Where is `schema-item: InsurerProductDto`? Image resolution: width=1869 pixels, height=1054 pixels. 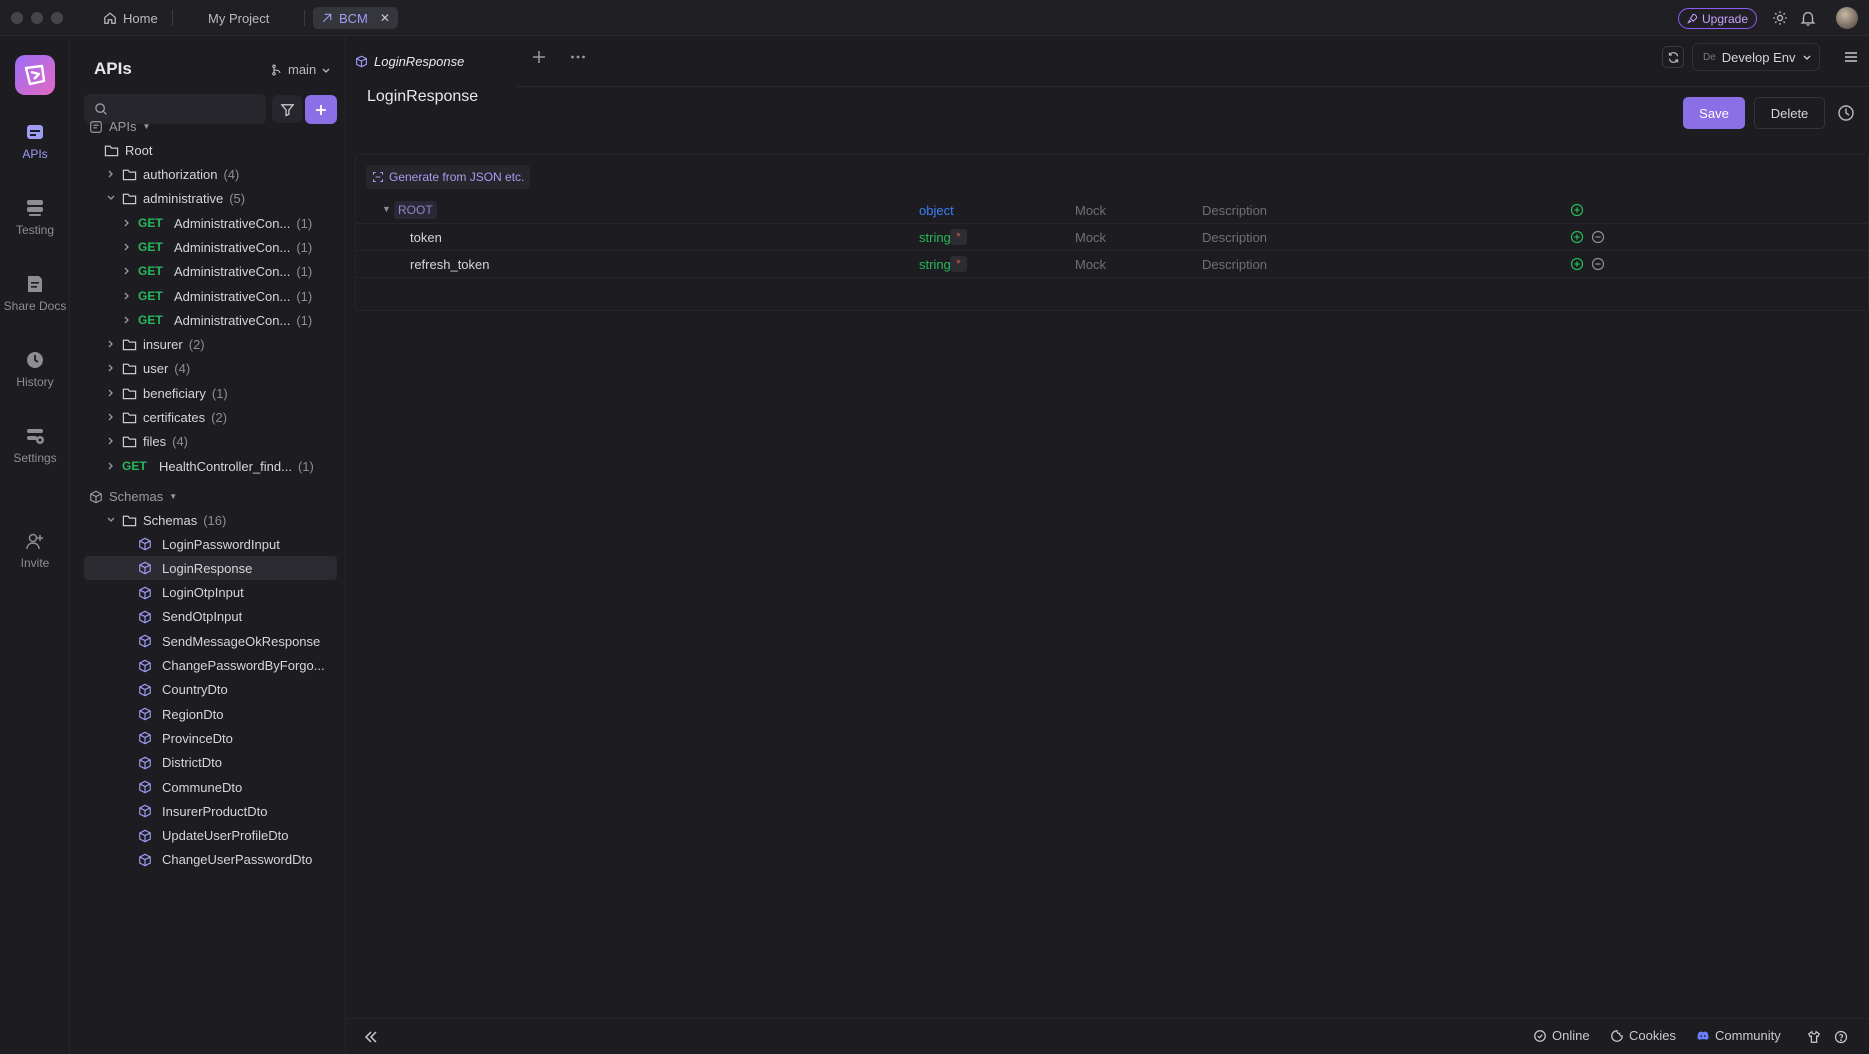
schema-item: InsurerProductDto is located at coordinates (210, 811).